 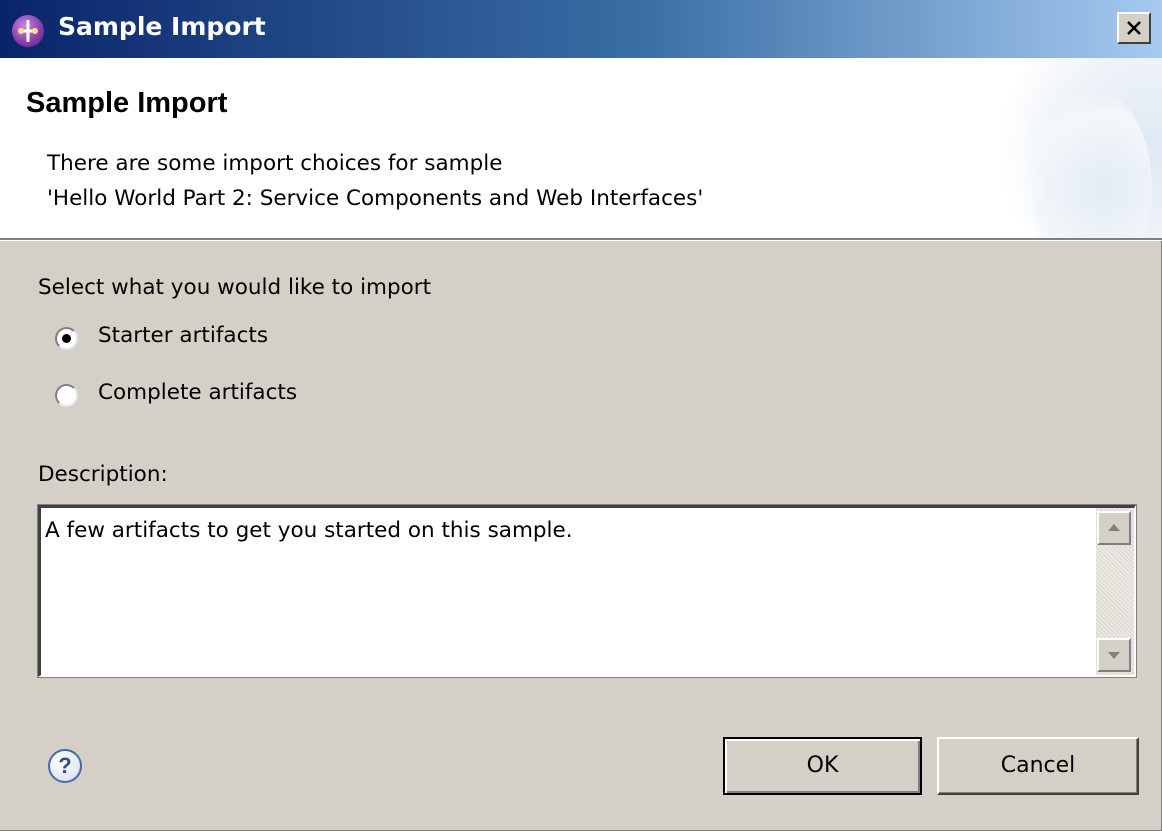 What do you see at coordinates (1115, 591) in the screenshot?
I see `vertical-scrollbar` at bounding box center [1115, 591].